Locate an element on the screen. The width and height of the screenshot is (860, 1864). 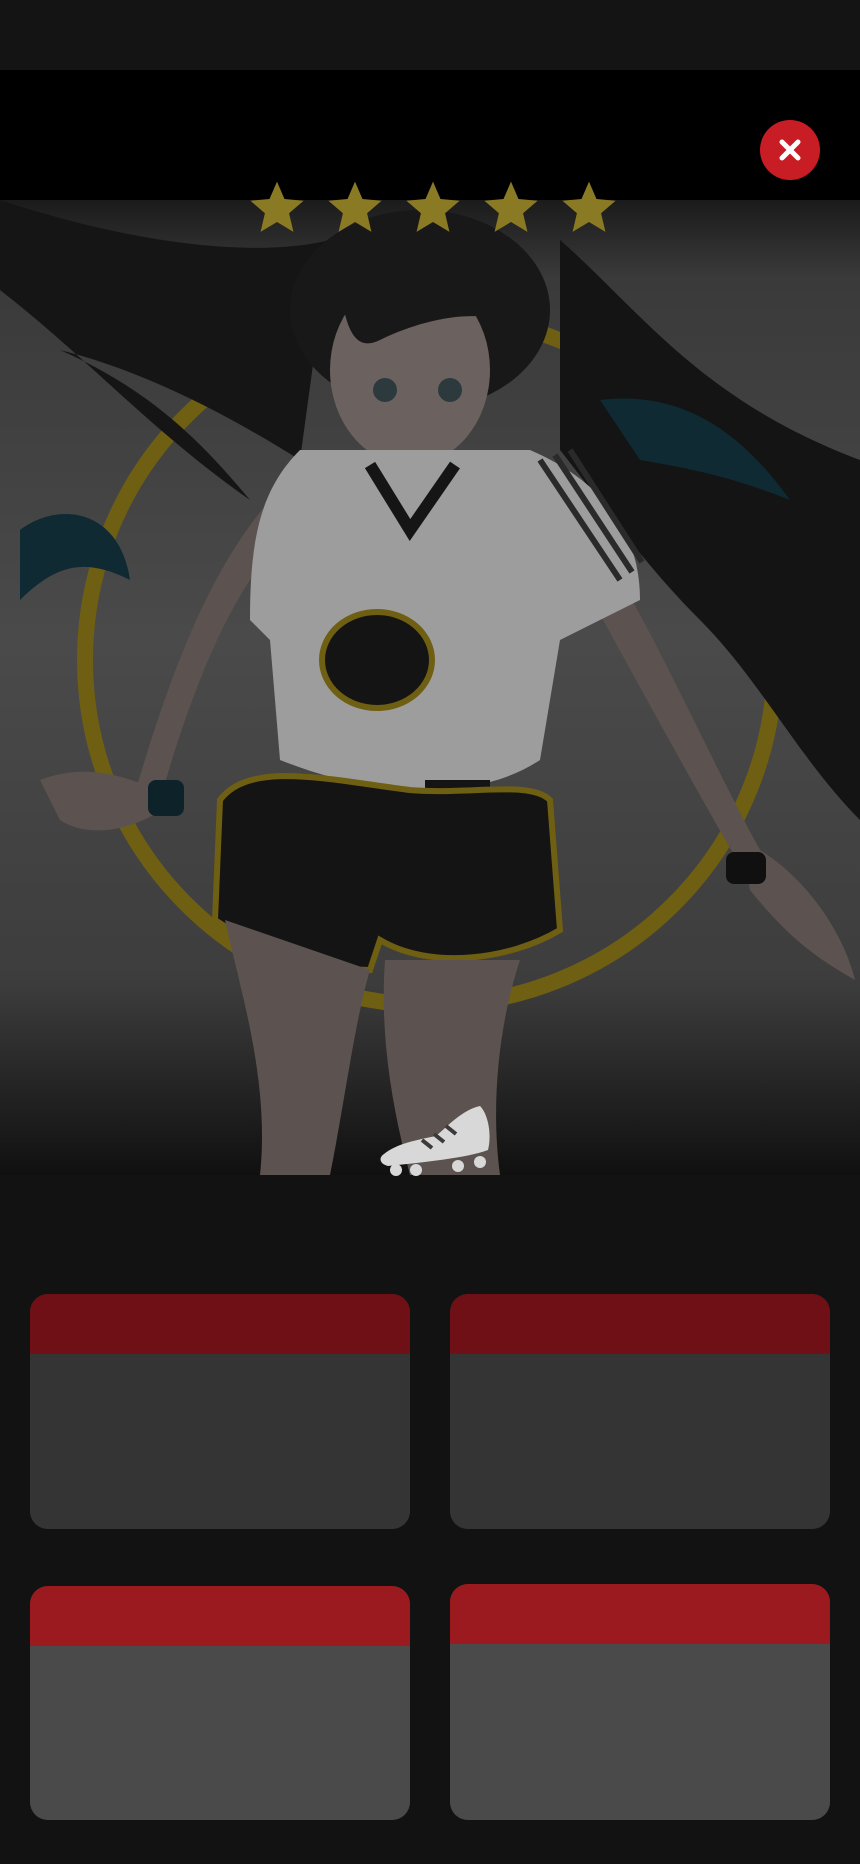
close-icon is located at coordinates (790, 150).